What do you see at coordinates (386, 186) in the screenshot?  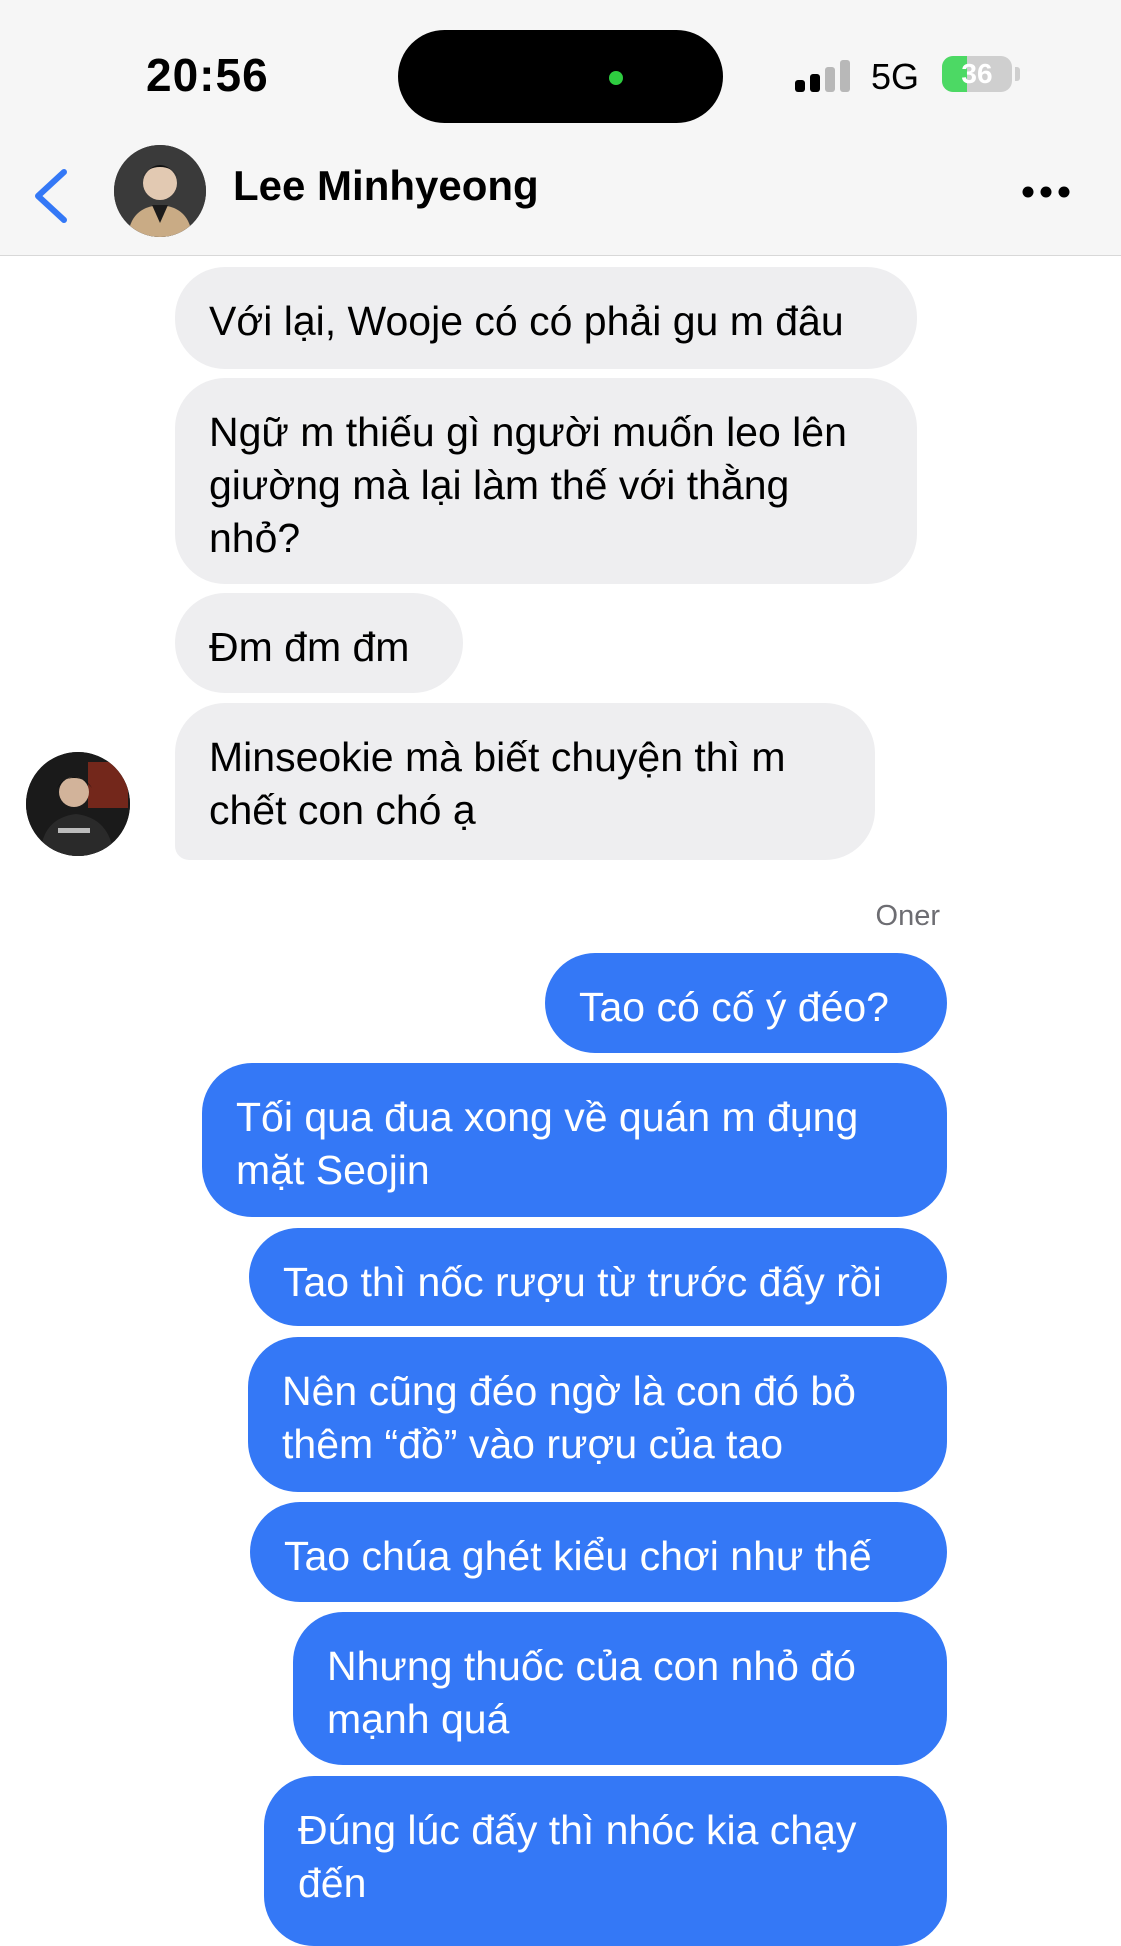 I see `contact-name: Lee Minhyeong` at bounding box center [386, 186].